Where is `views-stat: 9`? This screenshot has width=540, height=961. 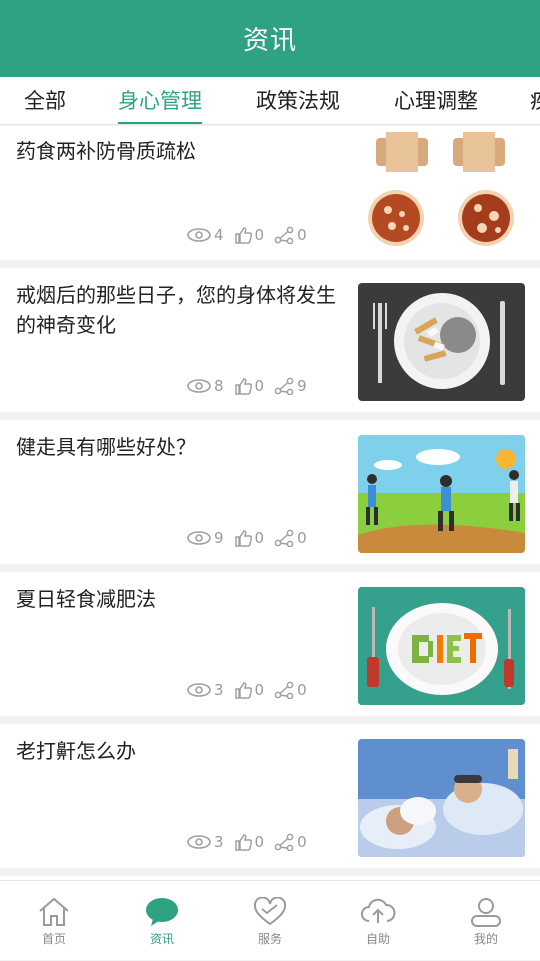
views-stat: 9 is located at coordinates (205, 538).